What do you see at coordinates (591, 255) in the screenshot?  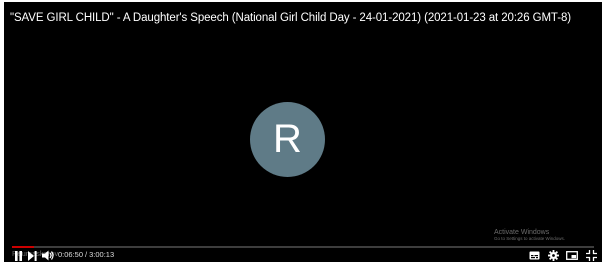 I see `exit-fullscreen-icon` at bounding box center [591, 255].